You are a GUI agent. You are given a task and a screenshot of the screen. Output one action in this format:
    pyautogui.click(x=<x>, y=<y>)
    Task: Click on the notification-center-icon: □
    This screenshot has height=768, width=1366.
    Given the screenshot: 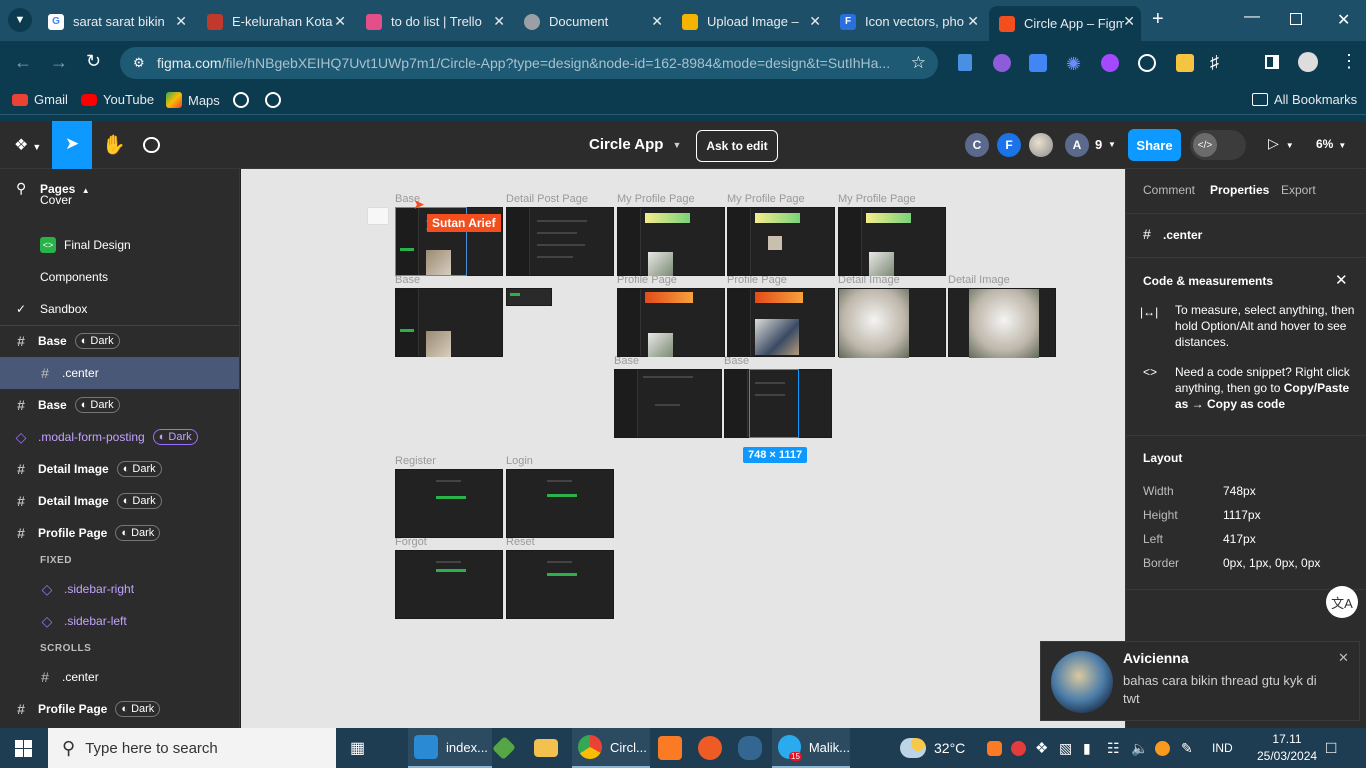 What is the action you would take?
    pyautogui.click(x=1331, y=748)
    